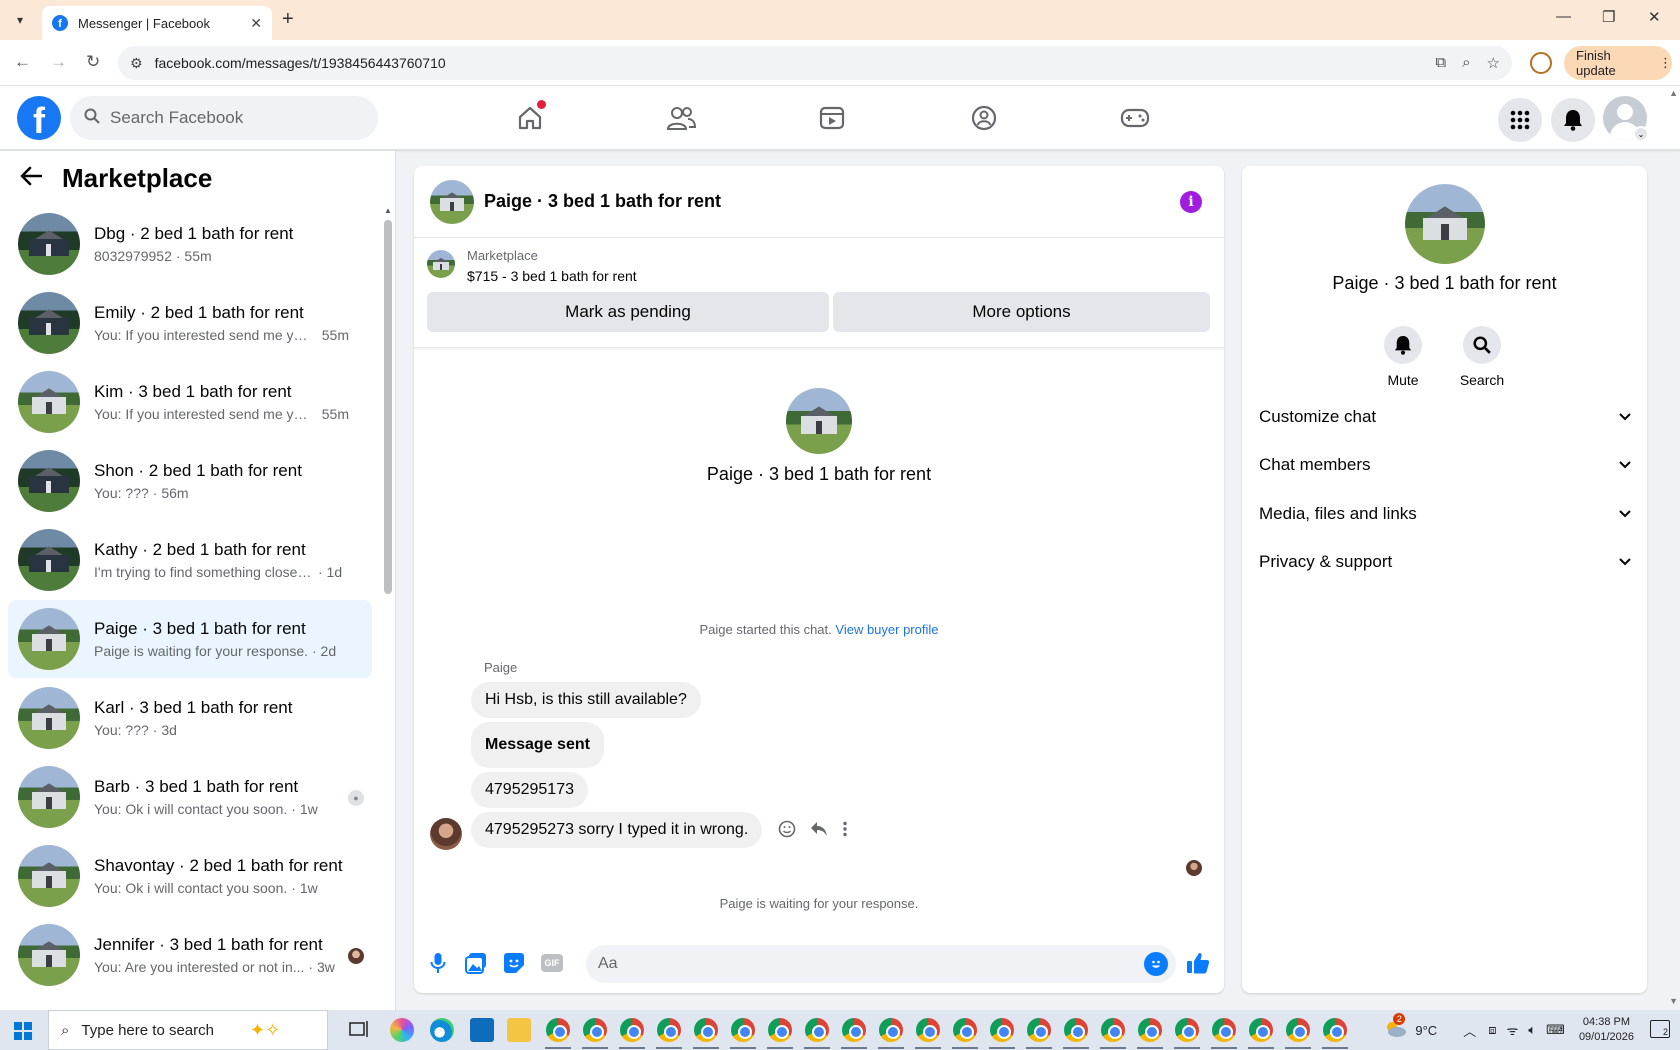 The image size is (1680, 1050). What do you see at coordinates (1021, 312) in the screenshot?
I see `more-options-button: More options` at bounding box center [1021, 312].